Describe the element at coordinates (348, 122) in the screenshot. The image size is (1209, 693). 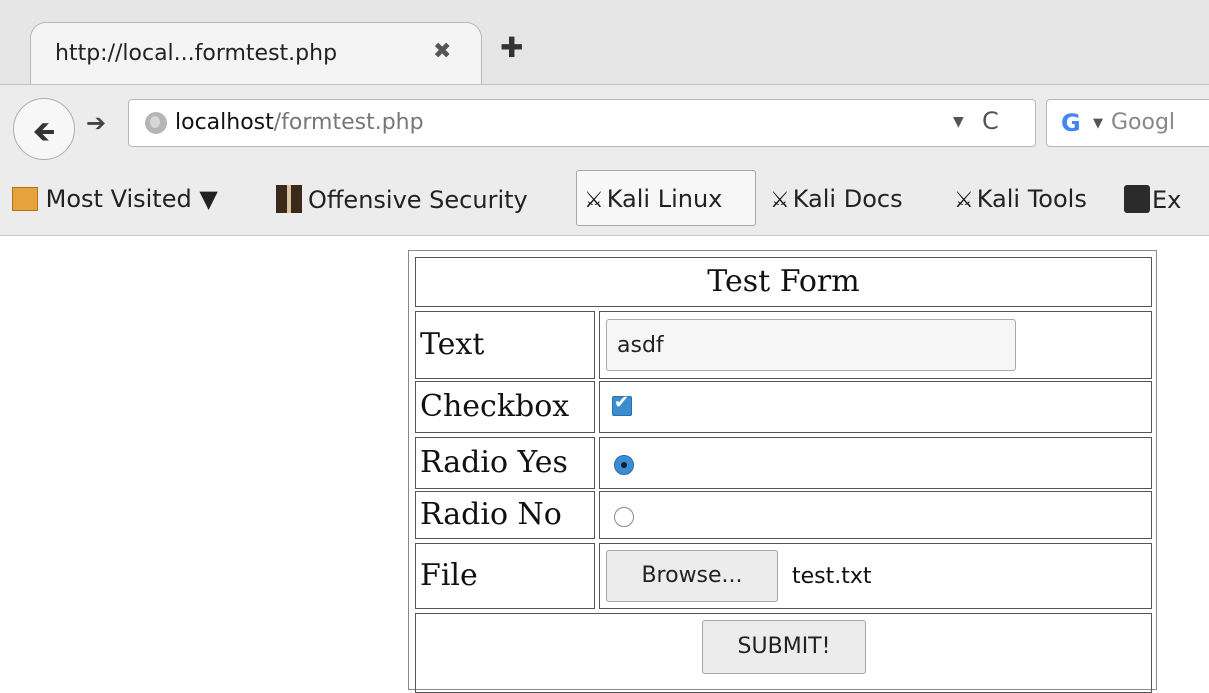
I see `url-path: /formtest.php` at that location.